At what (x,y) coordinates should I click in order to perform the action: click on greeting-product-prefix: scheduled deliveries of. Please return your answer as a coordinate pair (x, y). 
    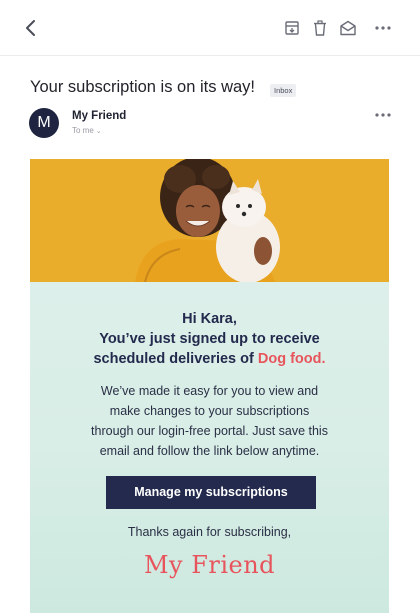
    Looking at the image, I should click on (173, 359).